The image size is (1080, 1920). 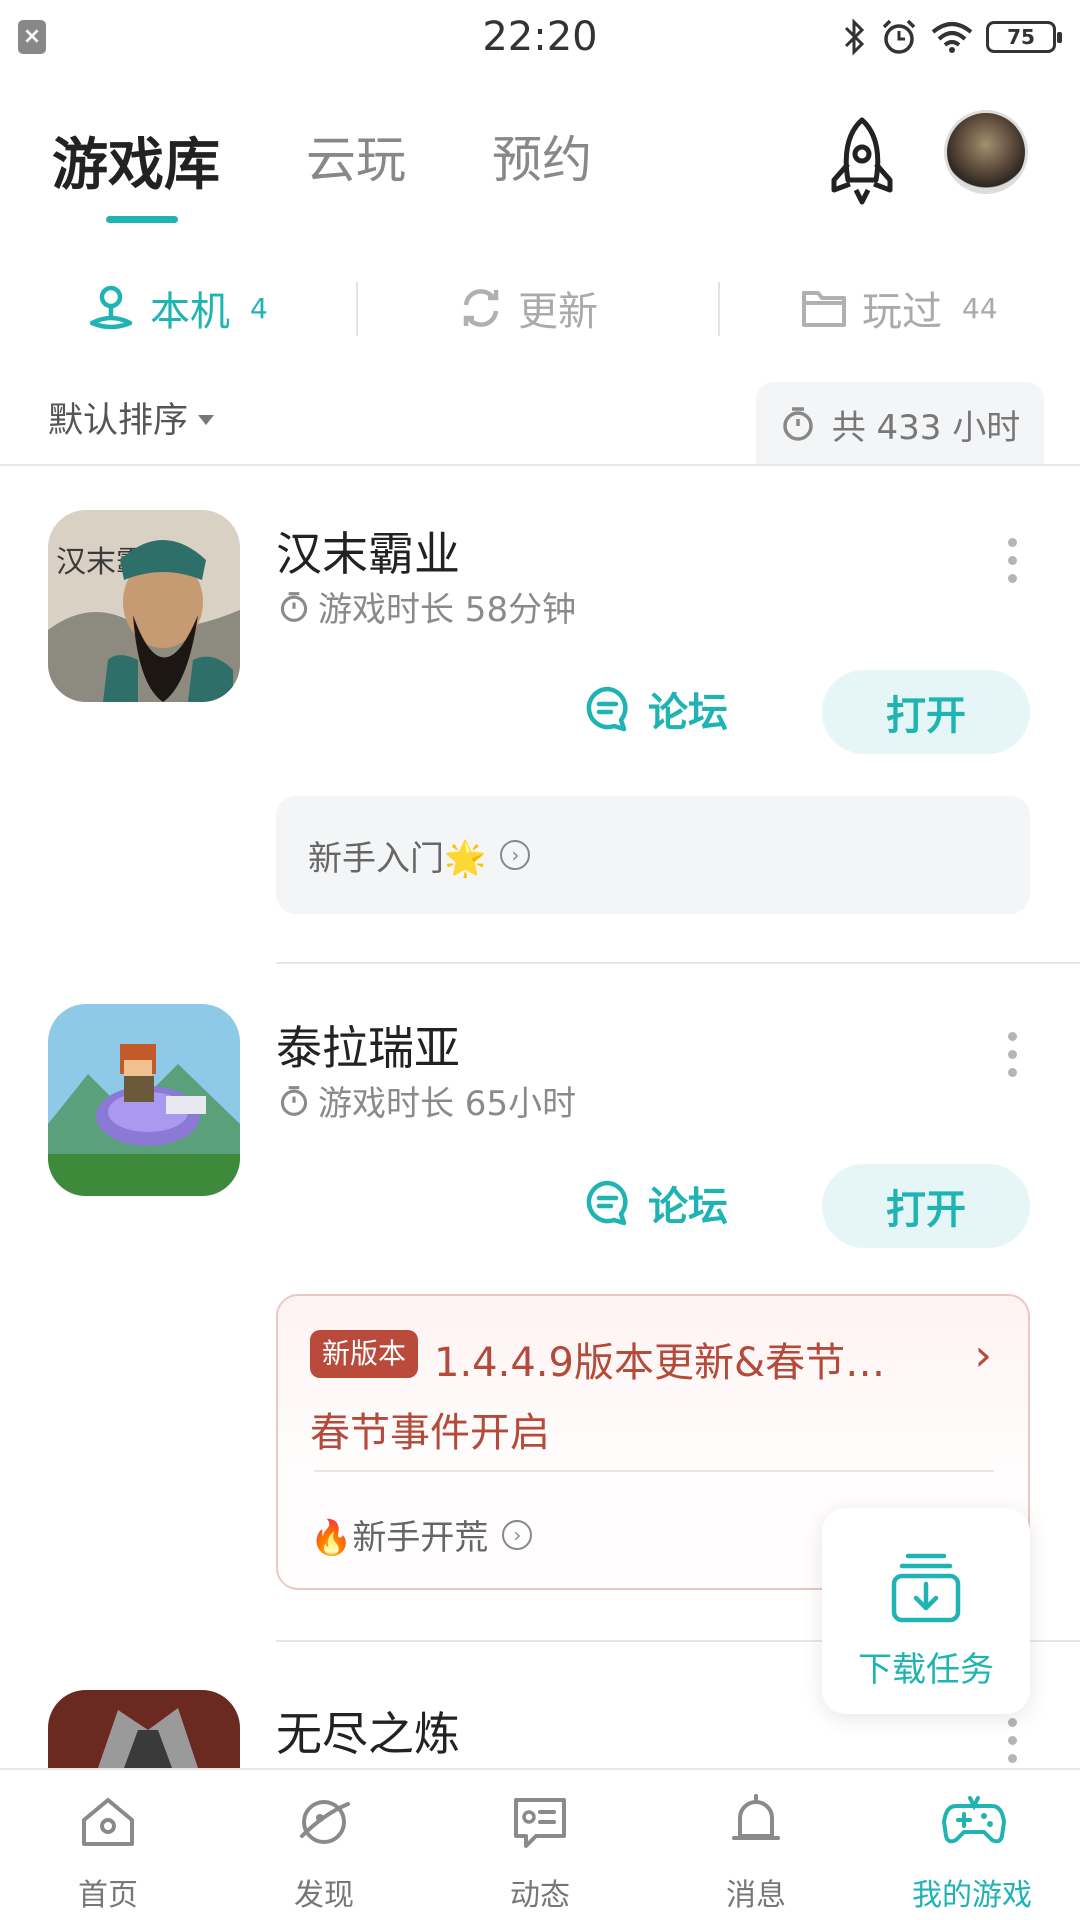 I want to click on rocket-icon, so click(x=862, y=164).